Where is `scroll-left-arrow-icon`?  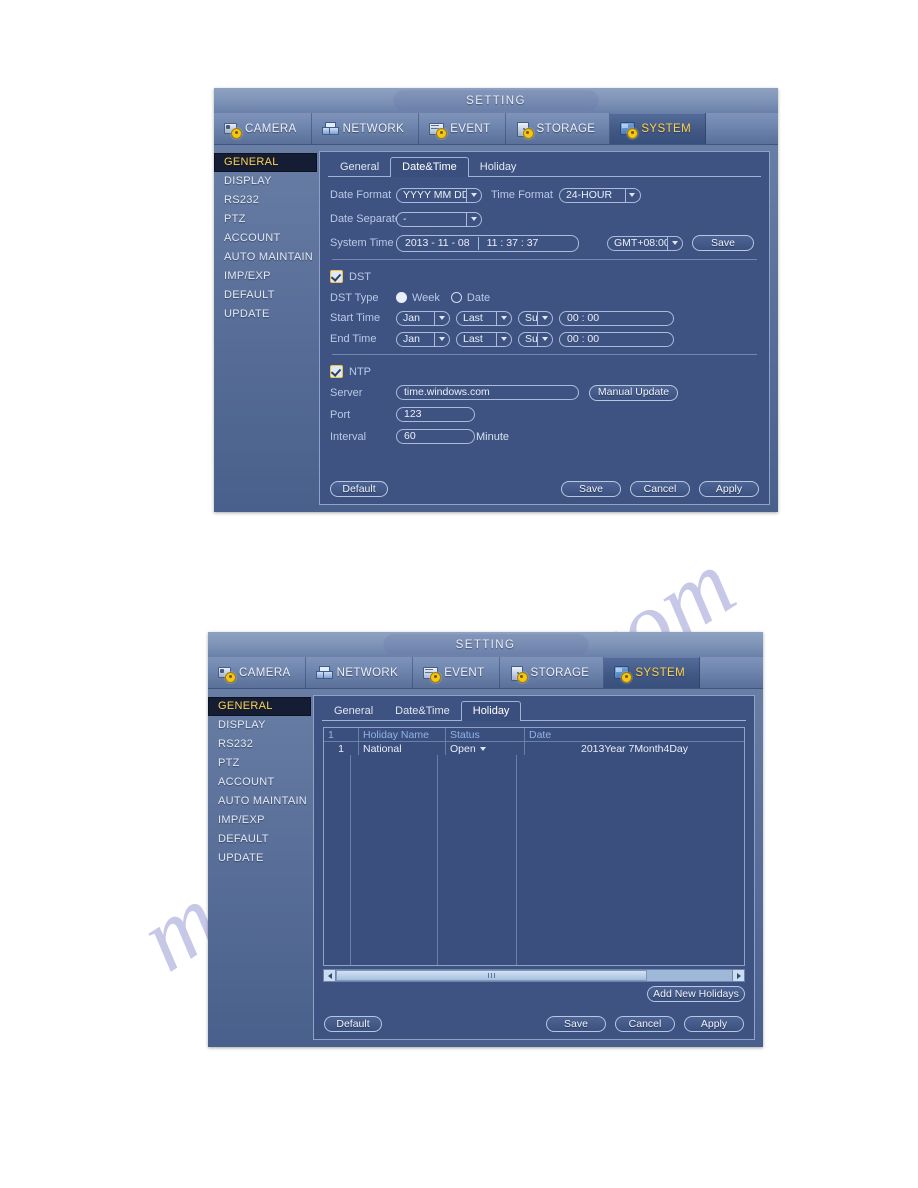
scroll-left-arrow-icon is located at coordinates (330, 975).